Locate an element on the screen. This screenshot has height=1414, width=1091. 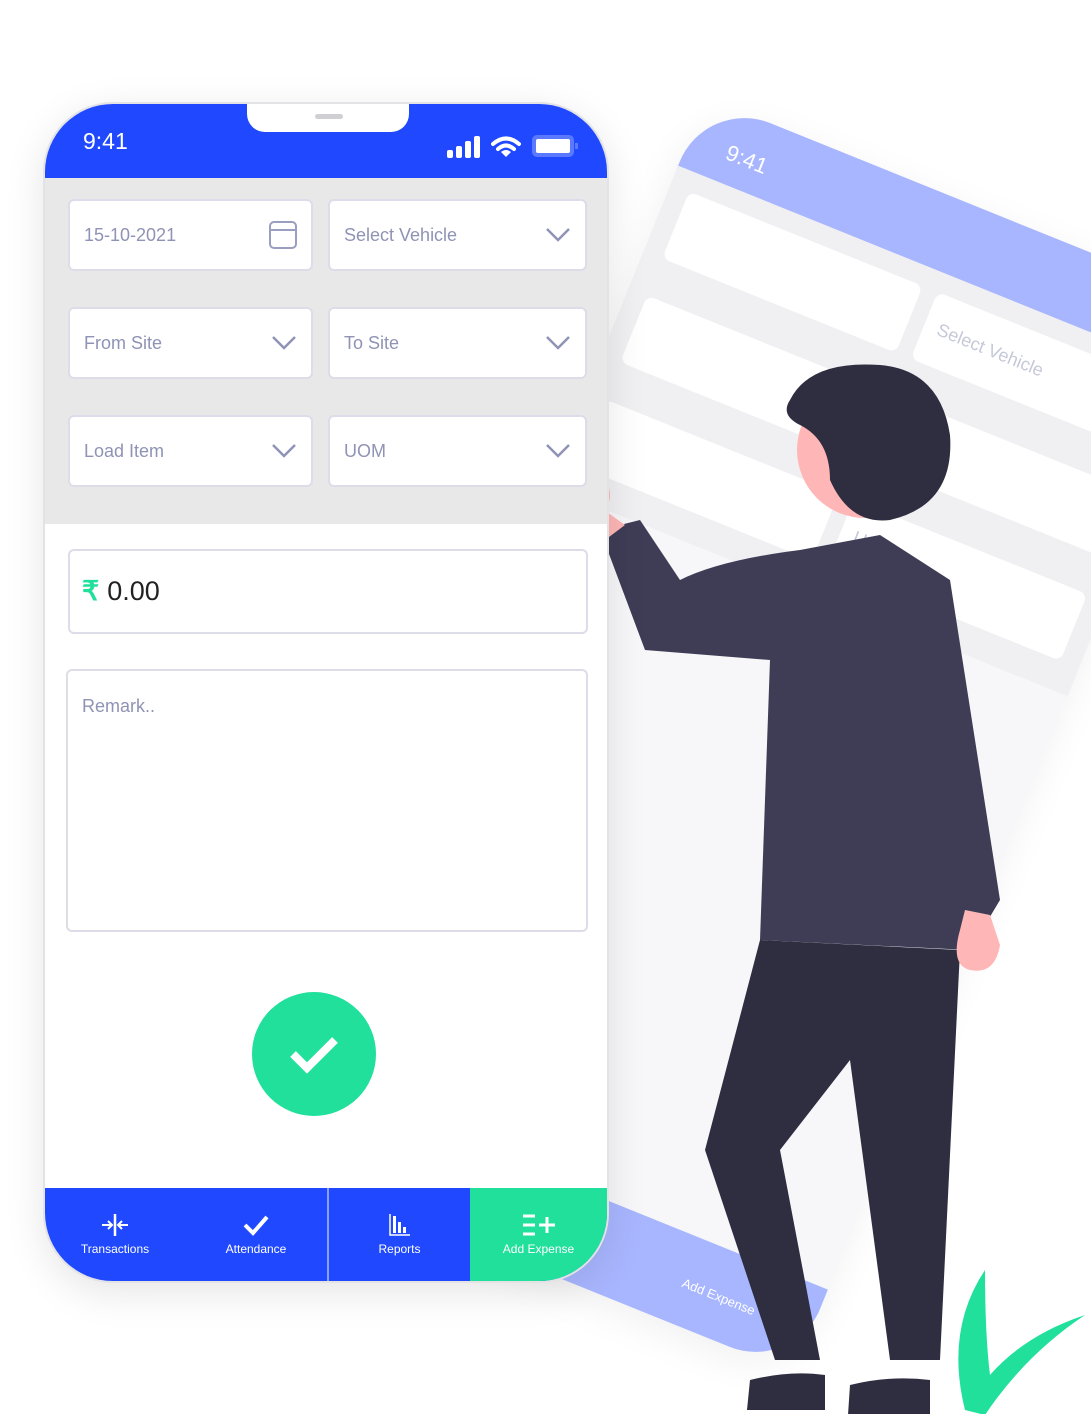
remark-textarea: Remark.. is located at coordinates (327, 800).